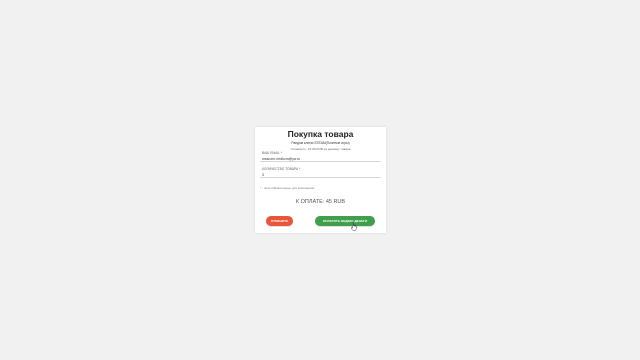 This screenshot has width=640, height=360. I want to click on total-amount: К ОПЛАТЕ: 45 RUB, so click(320, 202).